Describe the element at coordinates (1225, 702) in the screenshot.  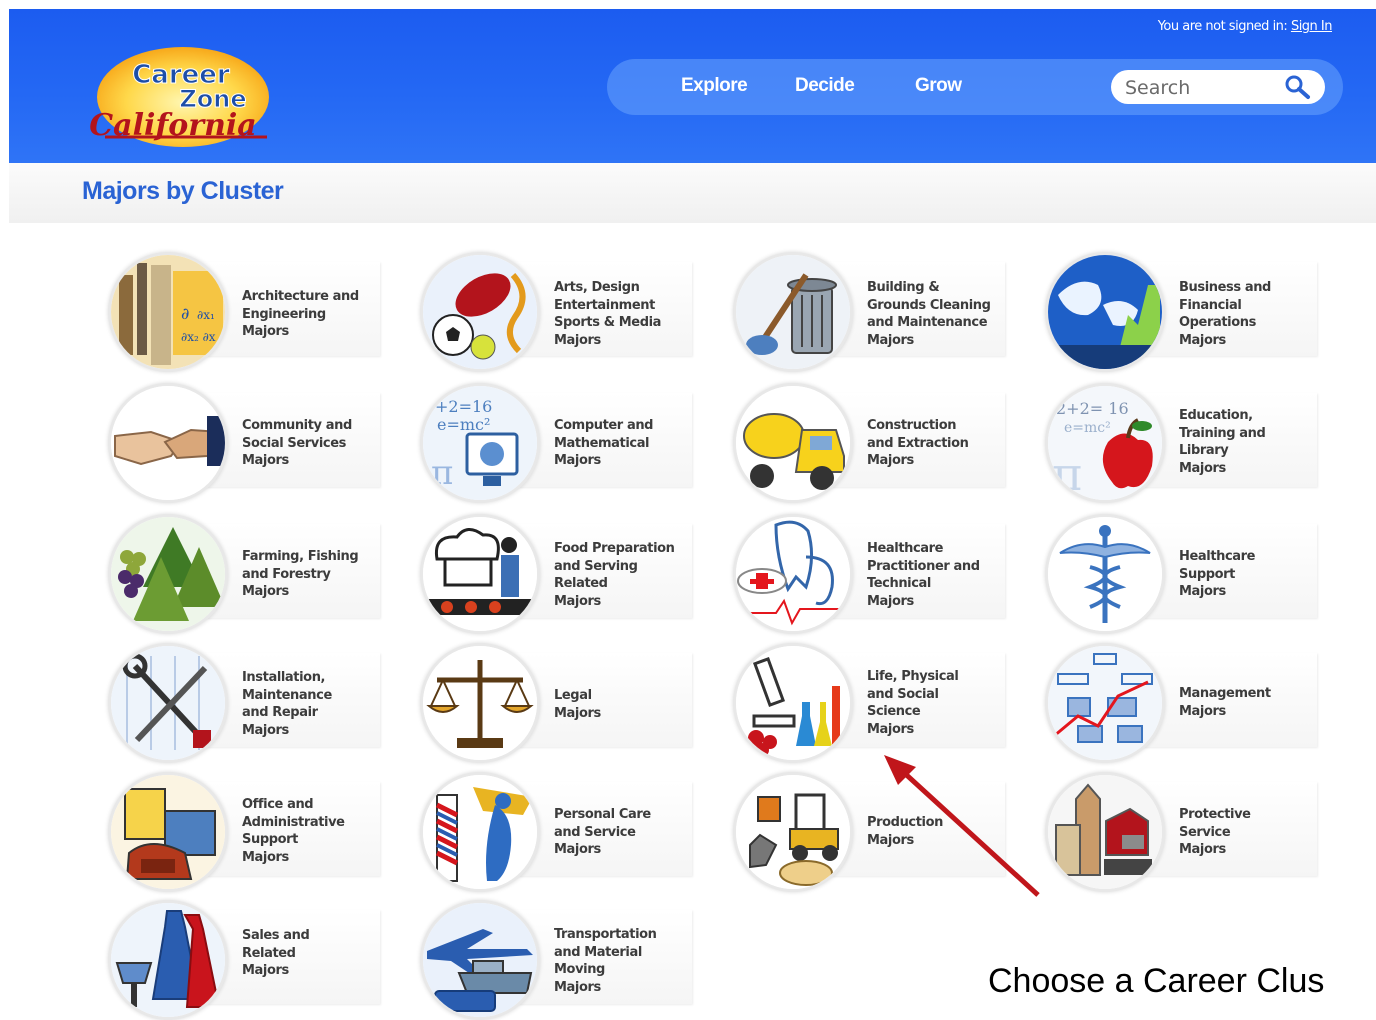
I see `cluster-label: Management Majors` at that location.